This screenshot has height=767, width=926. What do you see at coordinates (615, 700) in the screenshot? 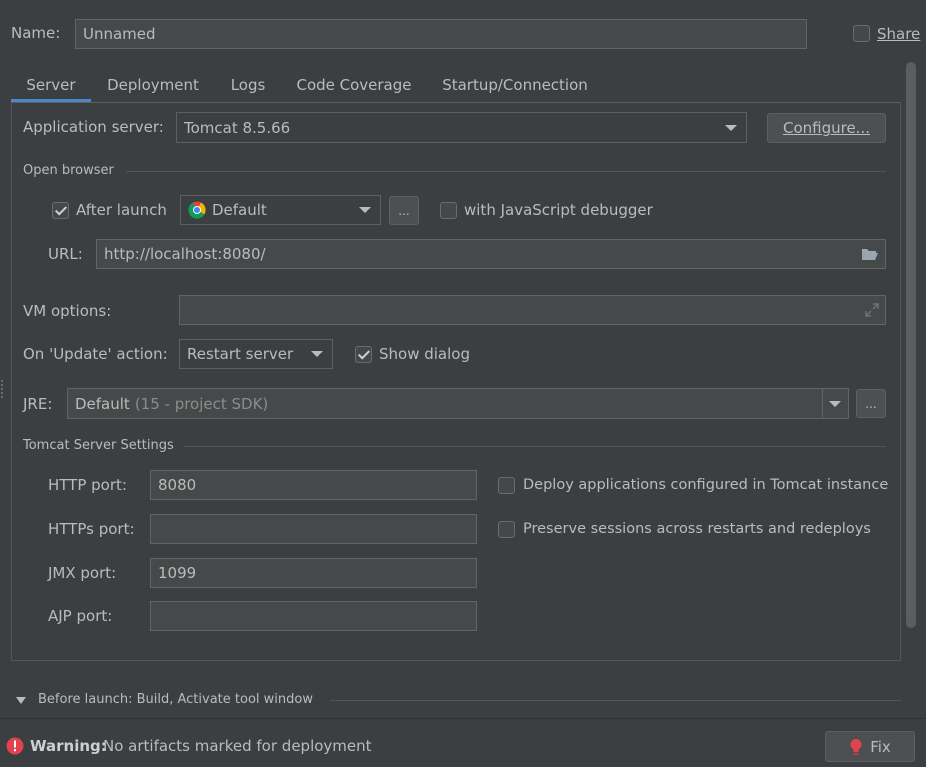
I see `before-launch-divider` at bounding box center [615, 700].